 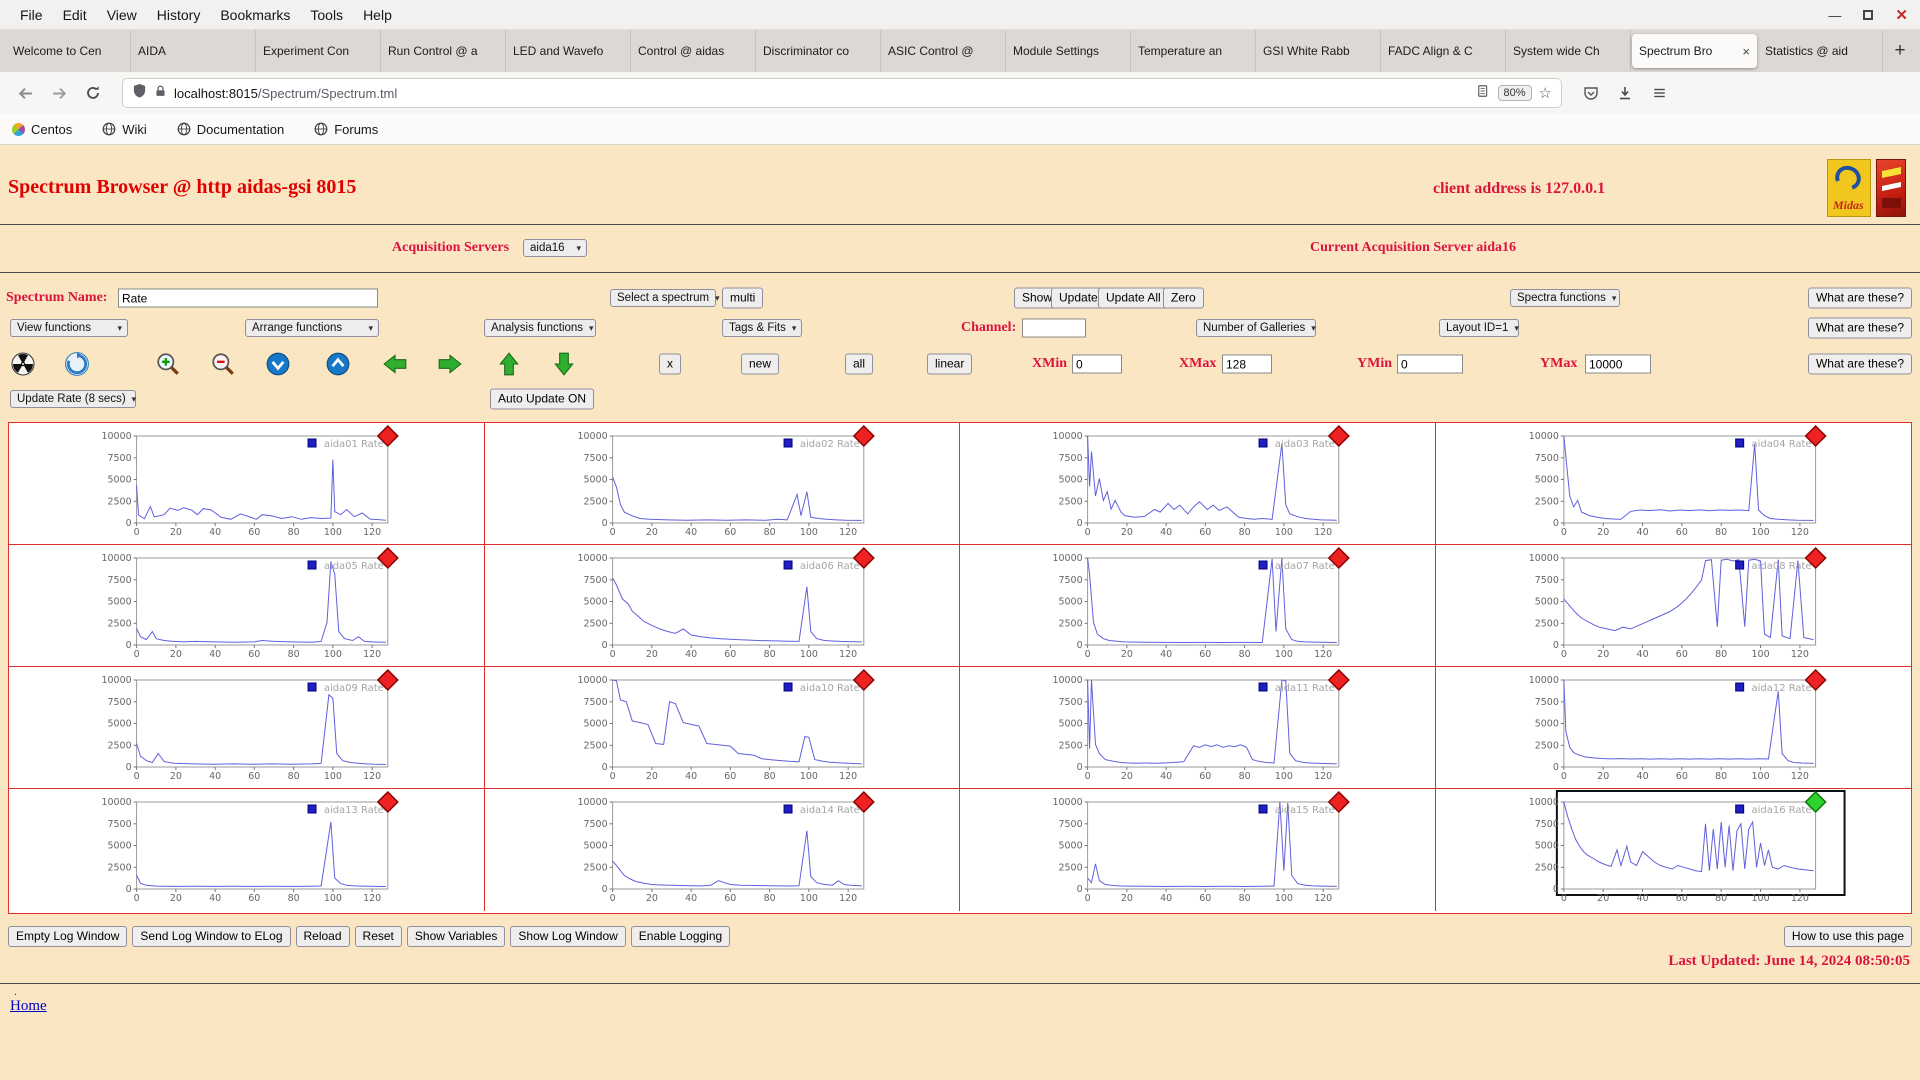 What do you see at coordinates (25, 93) in the screenshot?
I see `back-button` at bounding box center [25, 93].